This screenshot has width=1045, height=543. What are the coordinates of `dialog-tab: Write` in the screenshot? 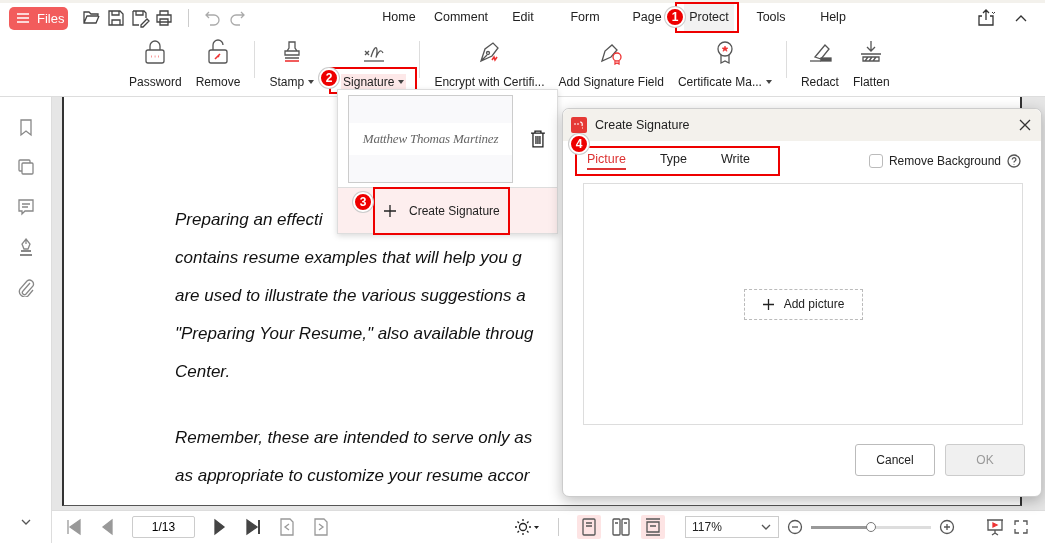 It's located at (735, 161).